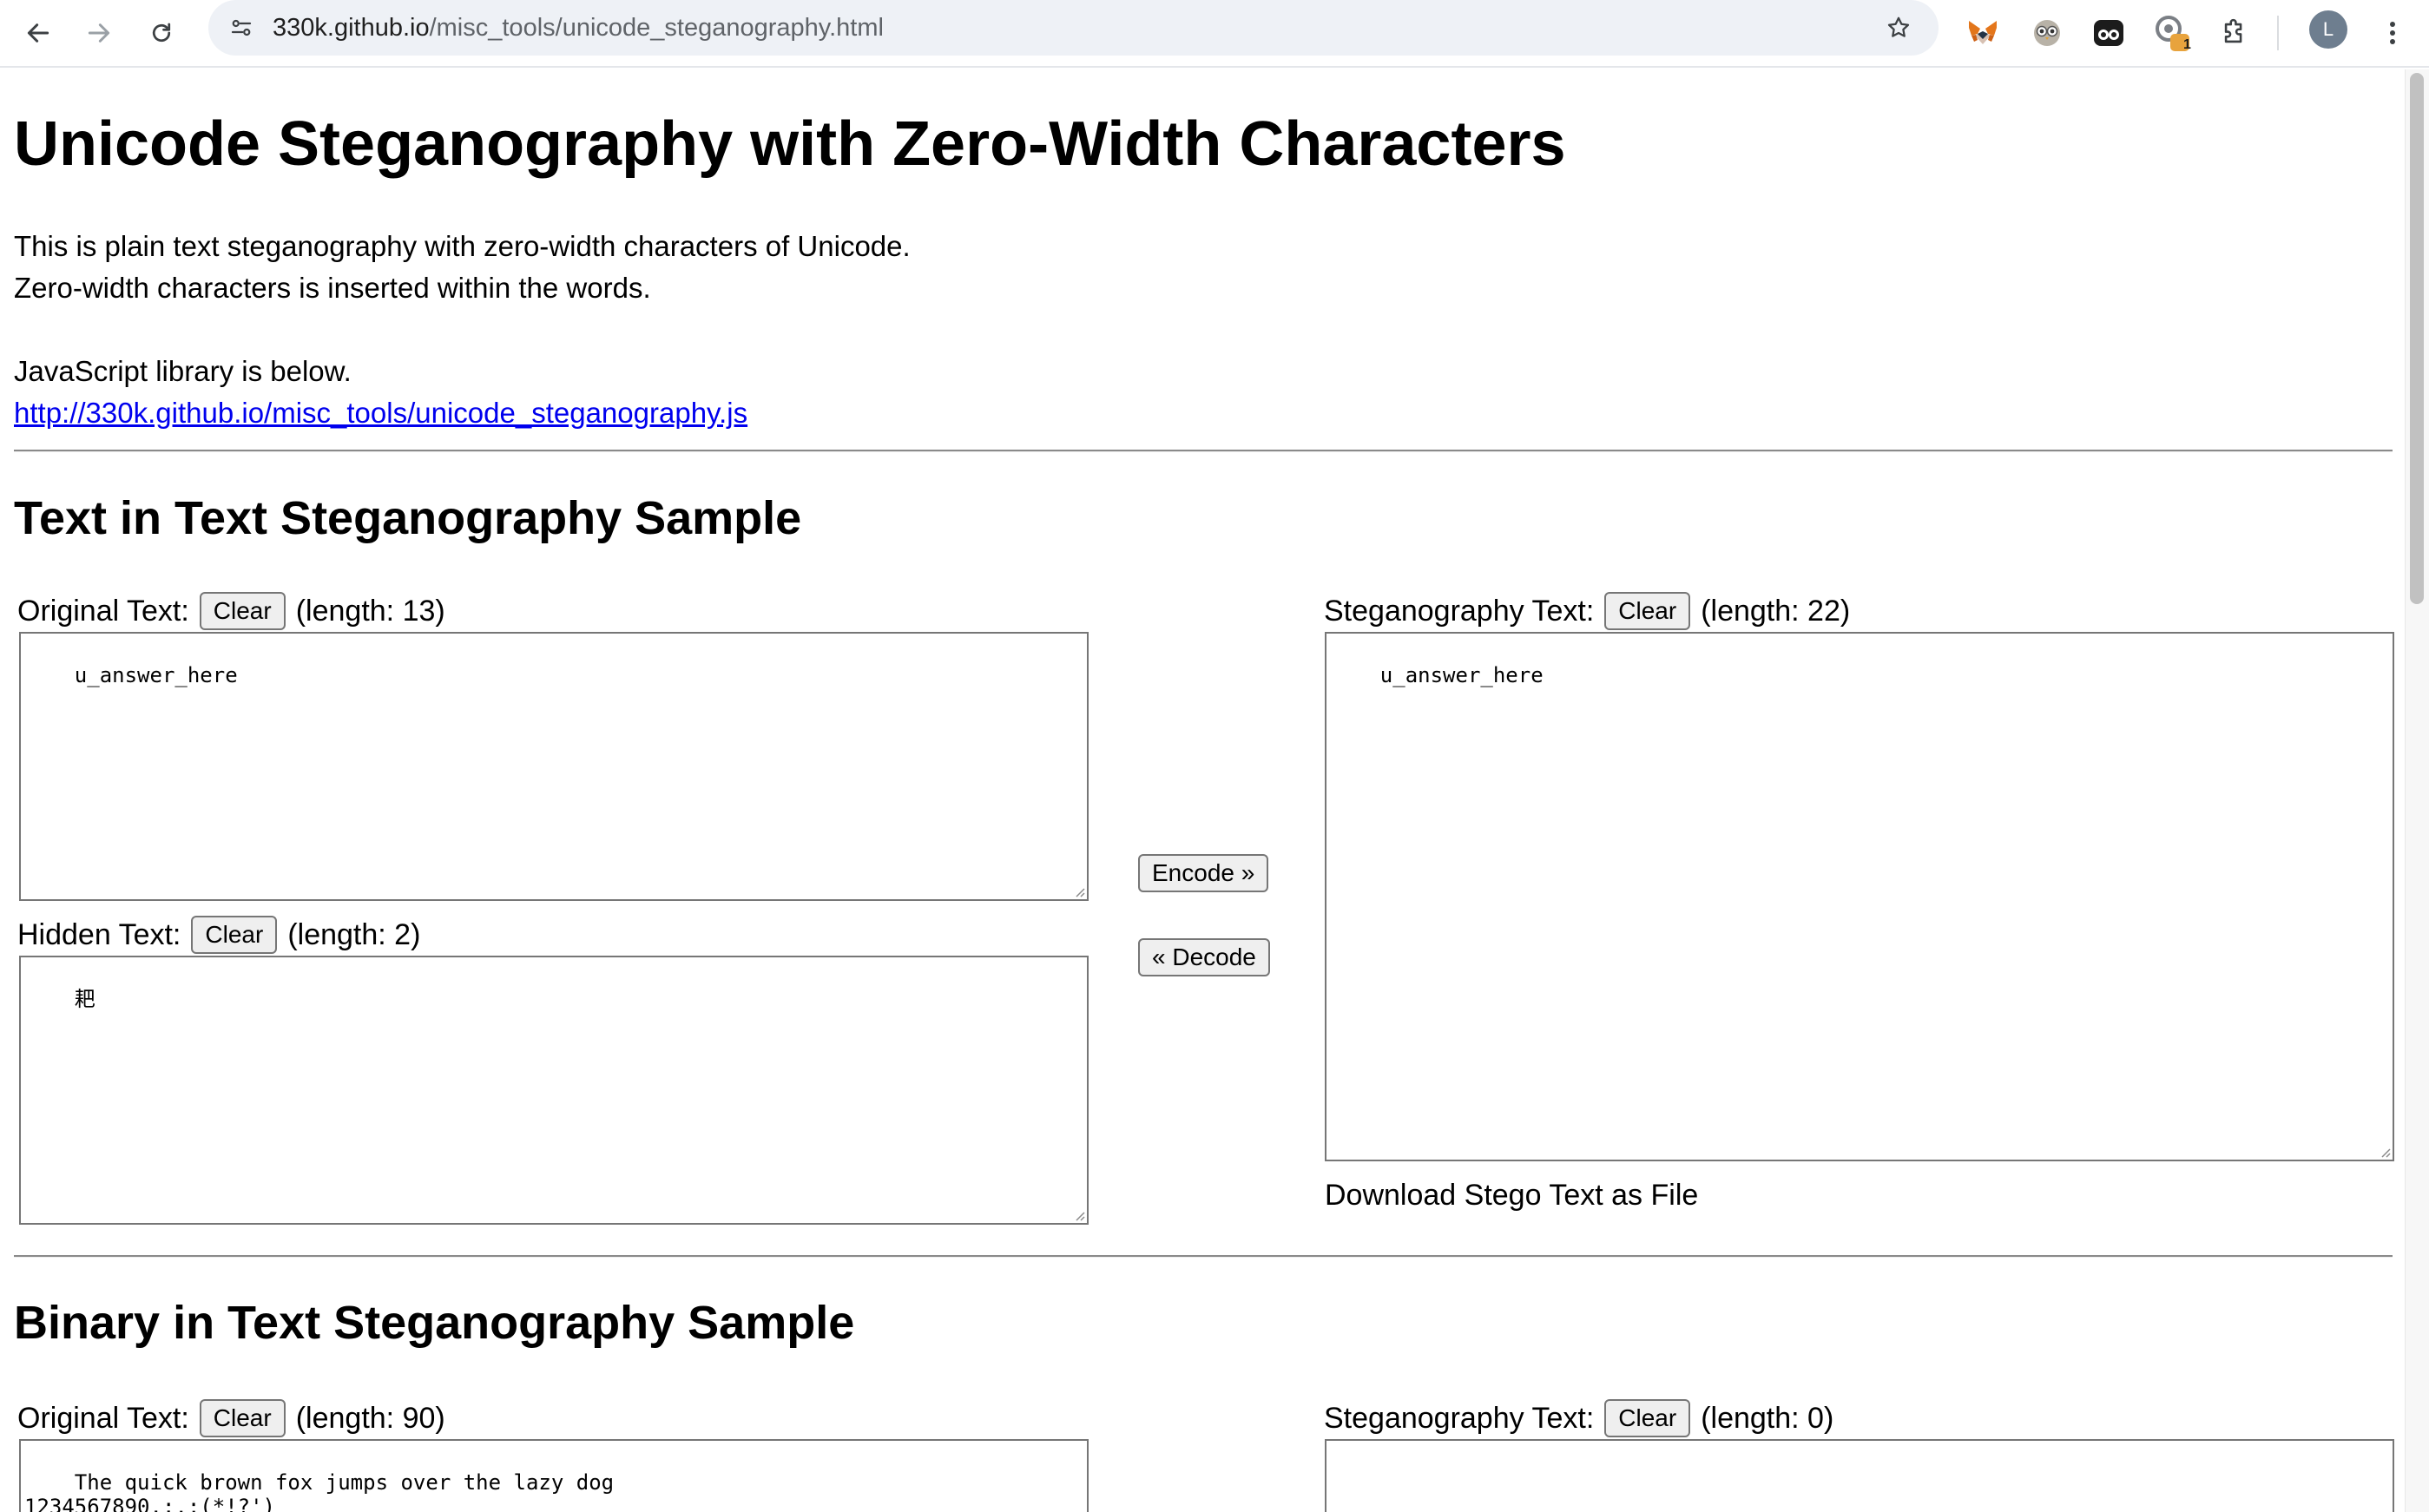 The image size is (2429, 1512). I want to click on hidden-text-value: 耙, so click(85, 999).